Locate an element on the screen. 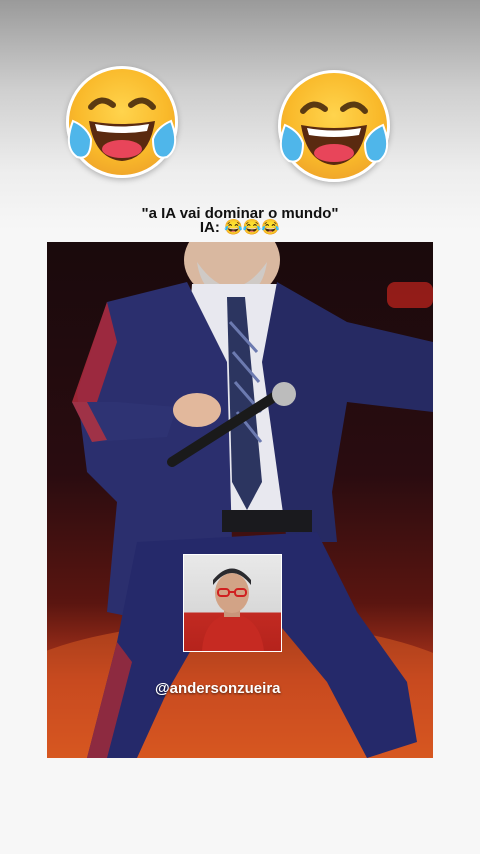  laughing-emoji-sticker-left is located at coordinates (122, 122).